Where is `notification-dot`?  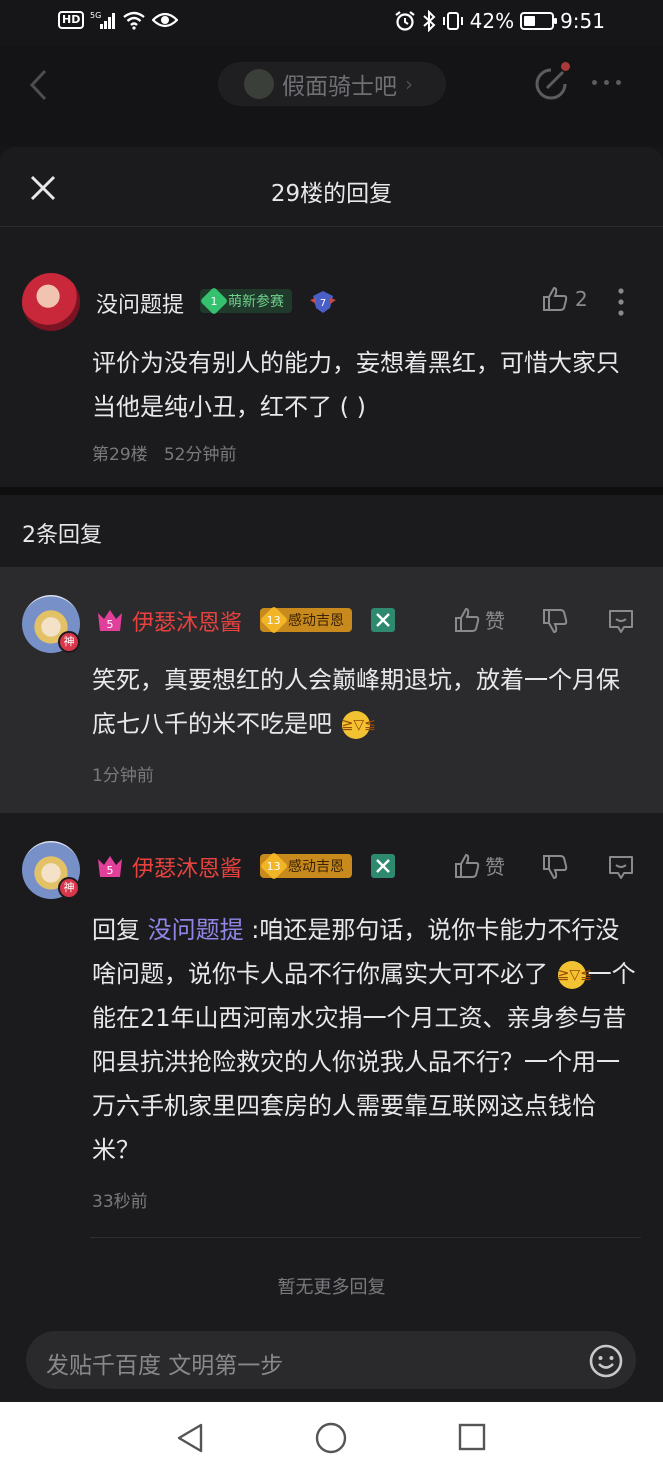
notification-dot is located at coordinates (565, 66).